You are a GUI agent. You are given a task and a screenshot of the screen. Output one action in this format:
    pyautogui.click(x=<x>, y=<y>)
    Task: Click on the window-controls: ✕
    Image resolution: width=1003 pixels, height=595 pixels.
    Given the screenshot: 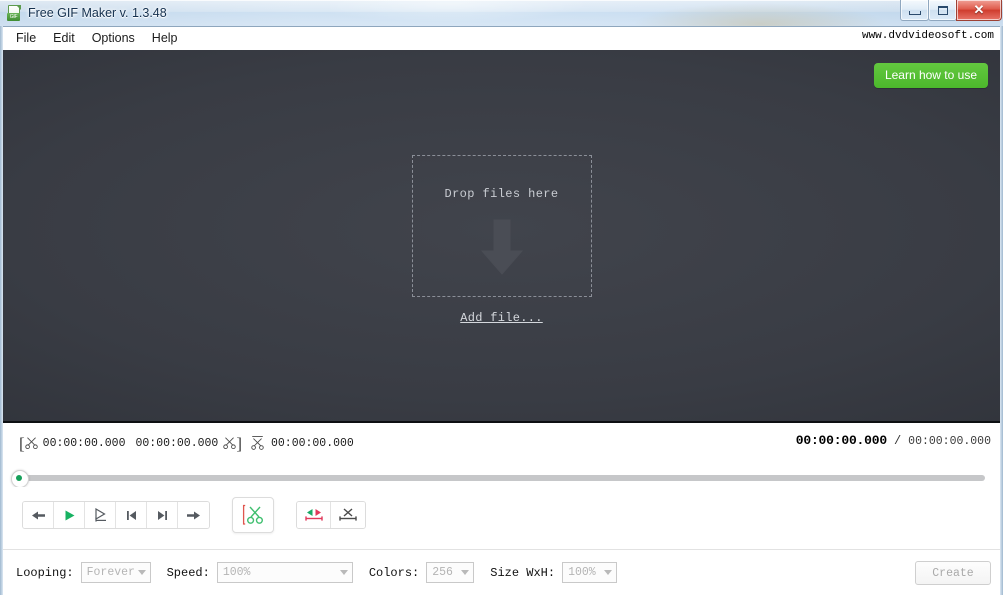 What is the action you would take?
    pyautogui.click(x=951, y=10)
    